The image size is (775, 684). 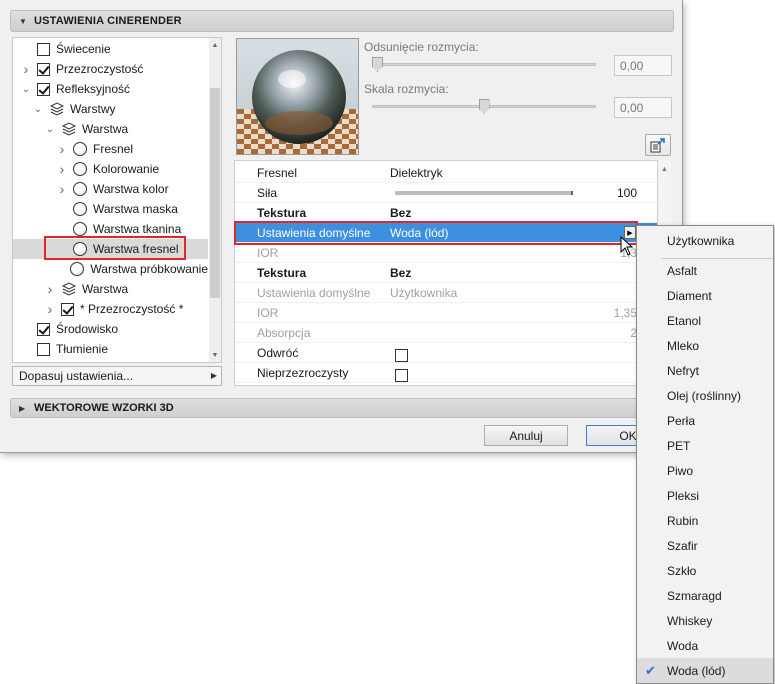 What do you see at coordinates (683, 520) in the screenshot?
I see `menu-item-label: Rubin` at bounding box center [683, 520].